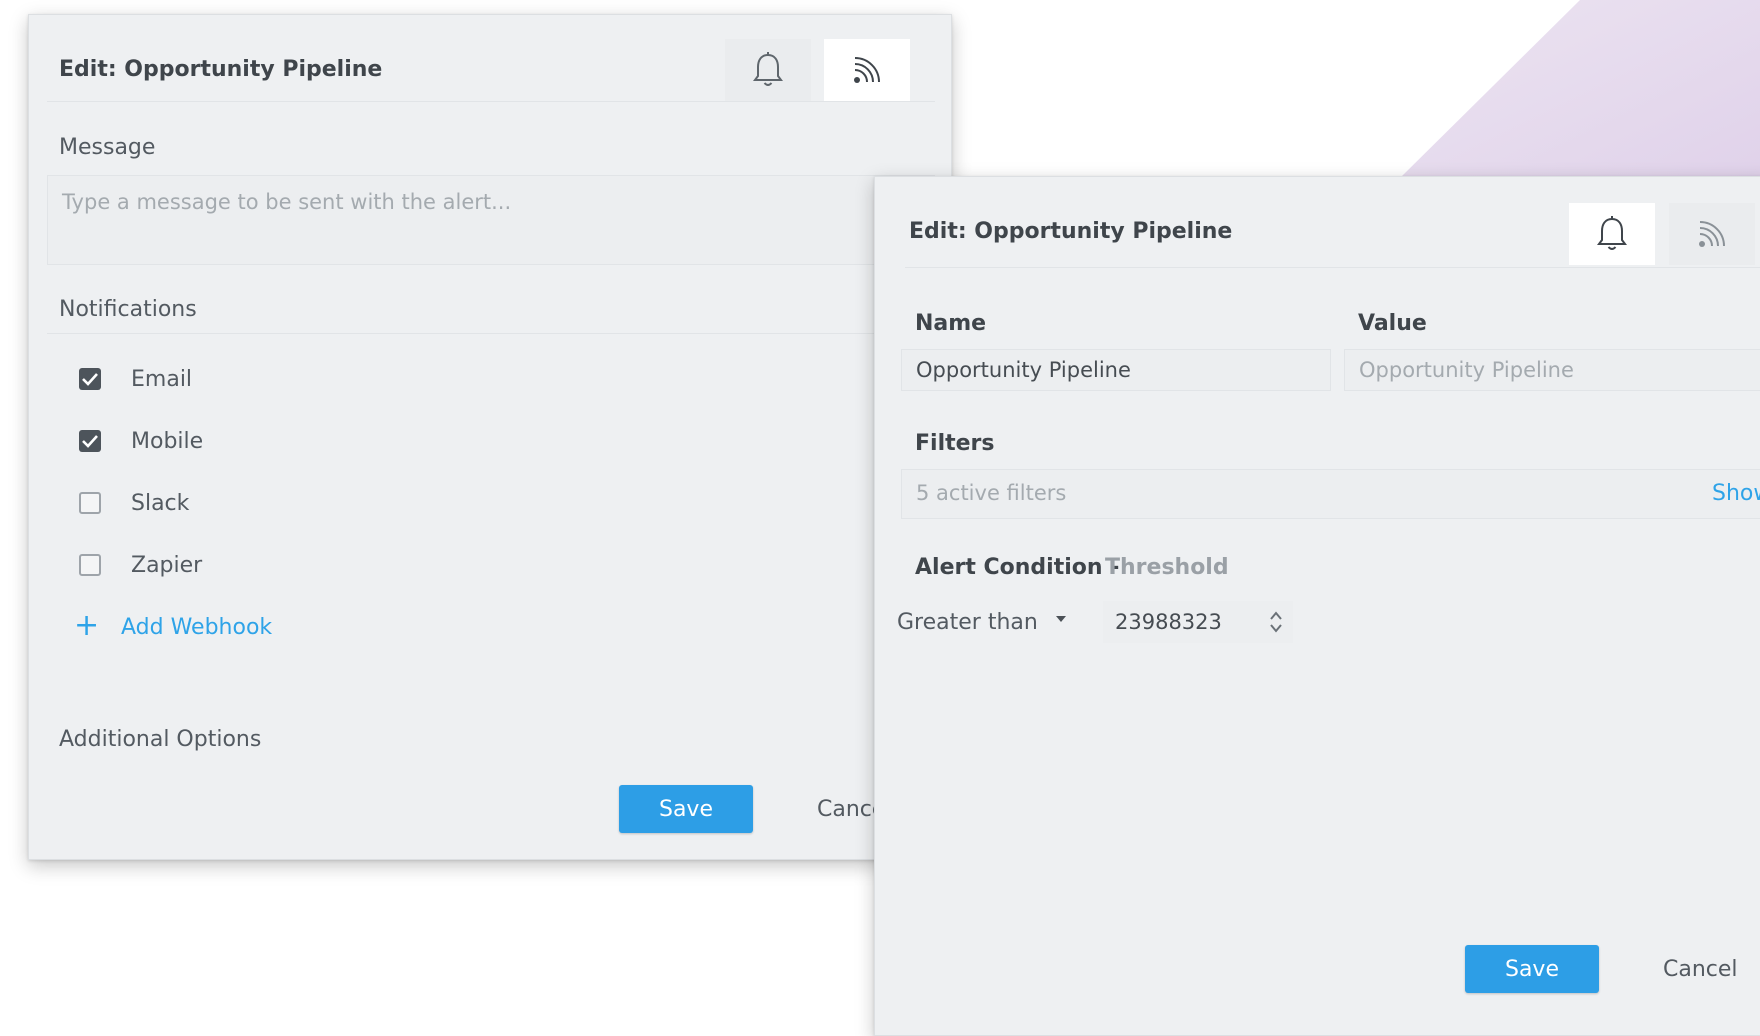  I want to click on mobile-label: Mobile, so click(167, 441).